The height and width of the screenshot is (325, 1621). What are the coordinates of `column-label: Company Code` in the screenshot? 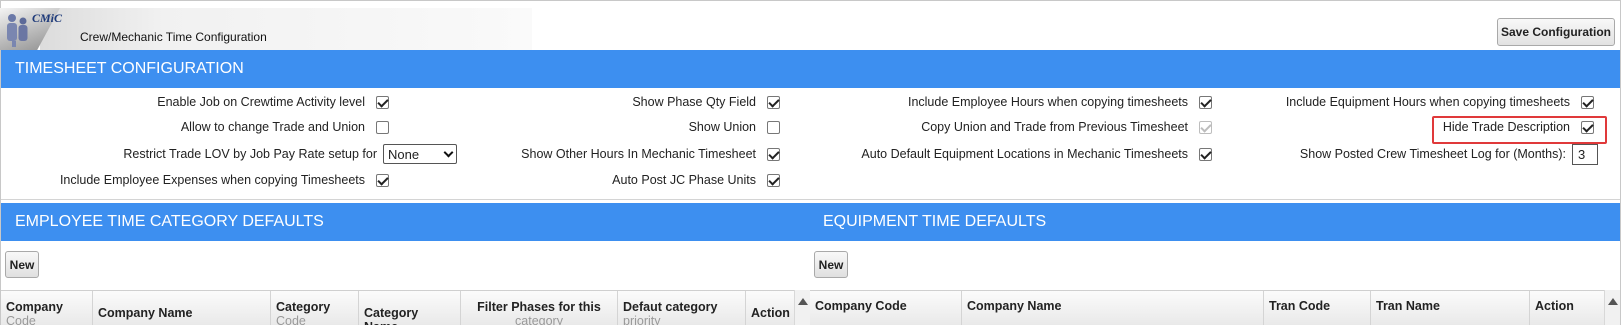 It's located at (861, 306).